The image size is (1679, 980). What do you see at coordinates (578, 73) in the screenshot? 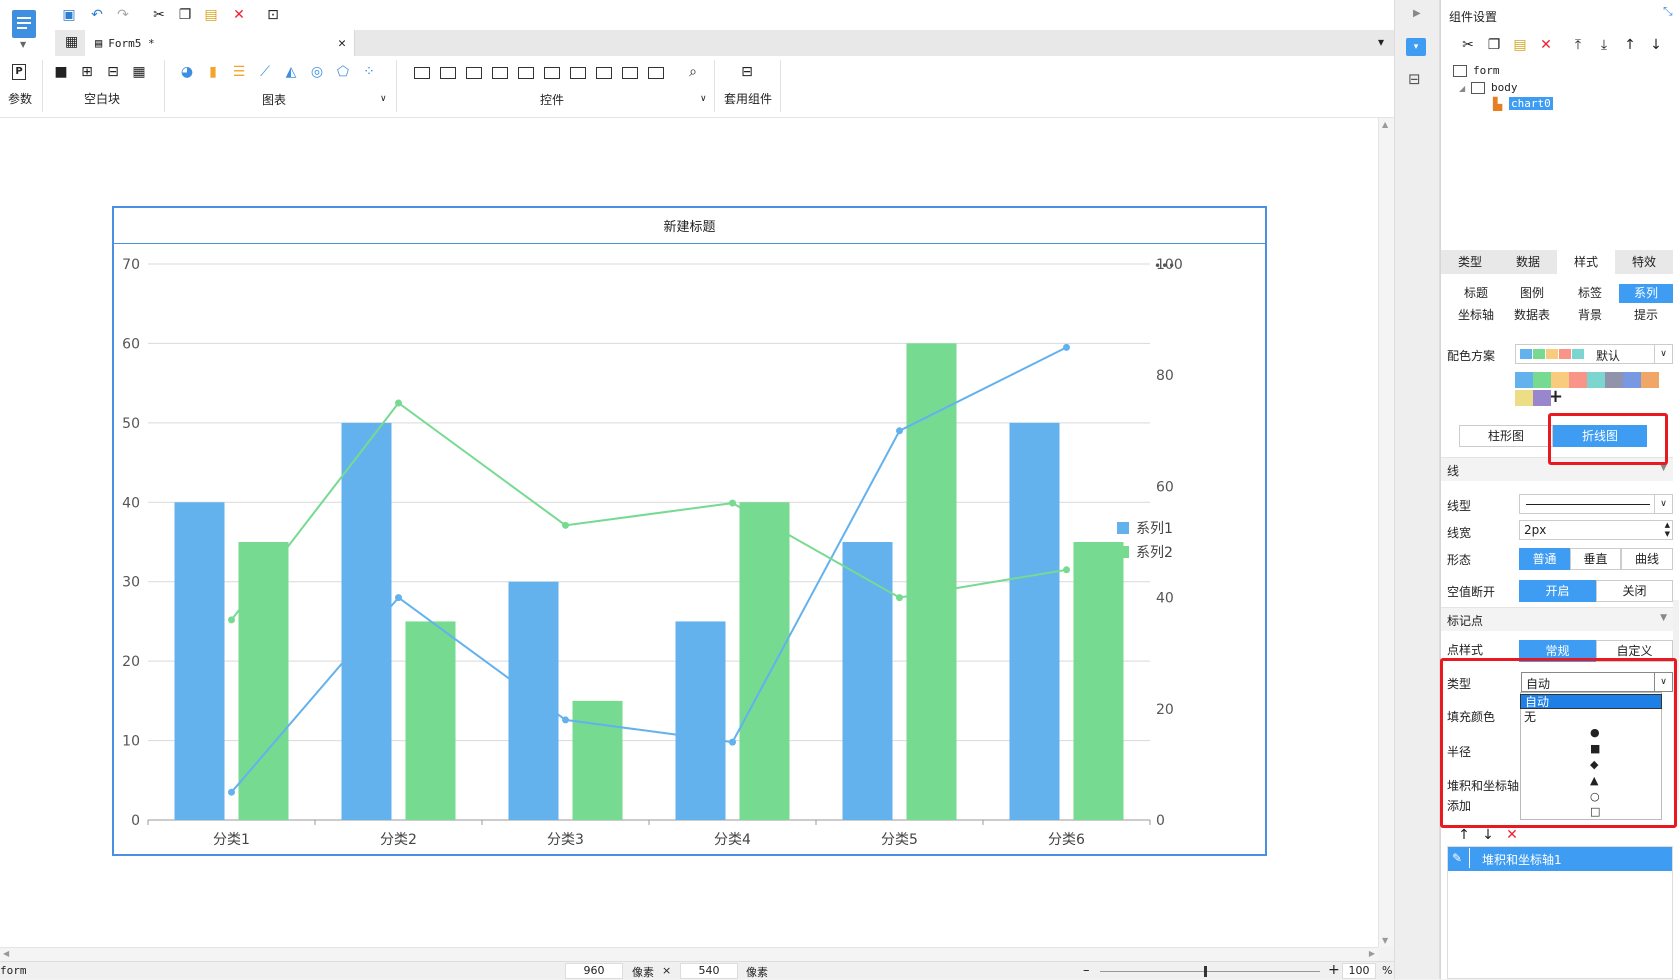
I see `control-number-icon` at bounding box center [578, 73].